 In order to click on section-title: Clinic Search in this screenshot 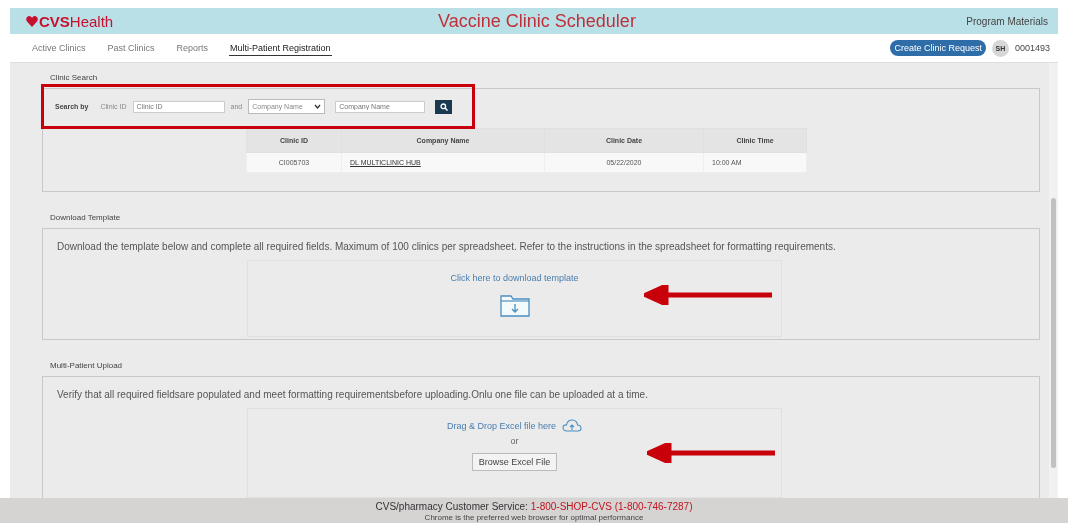, I will do `click(74, 77)`.